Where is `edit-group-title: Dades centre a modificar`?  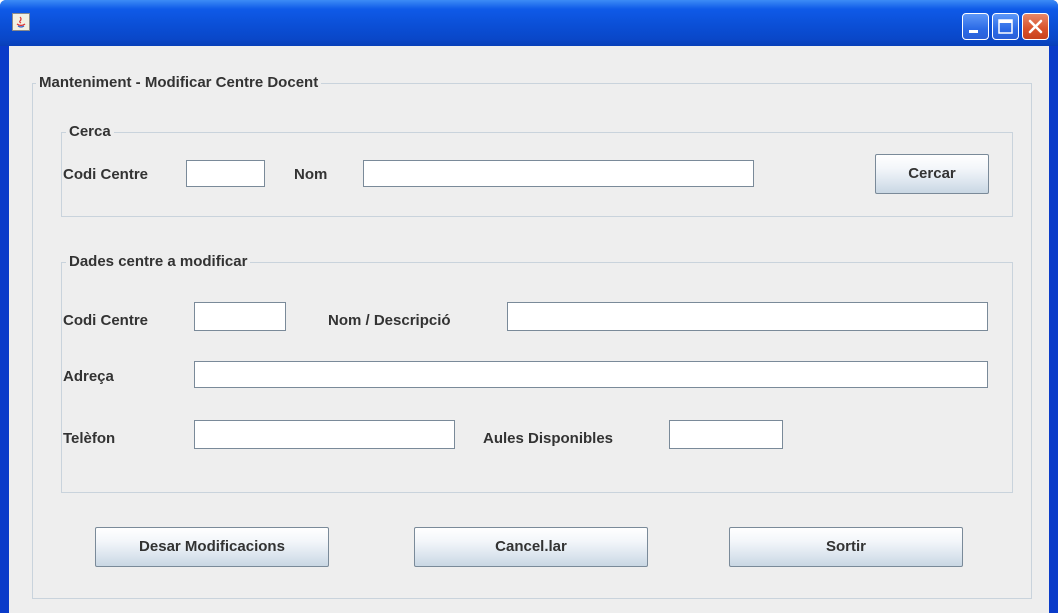 edit-group-title: Dades centre a modificar is located at coordinates (158, 262).